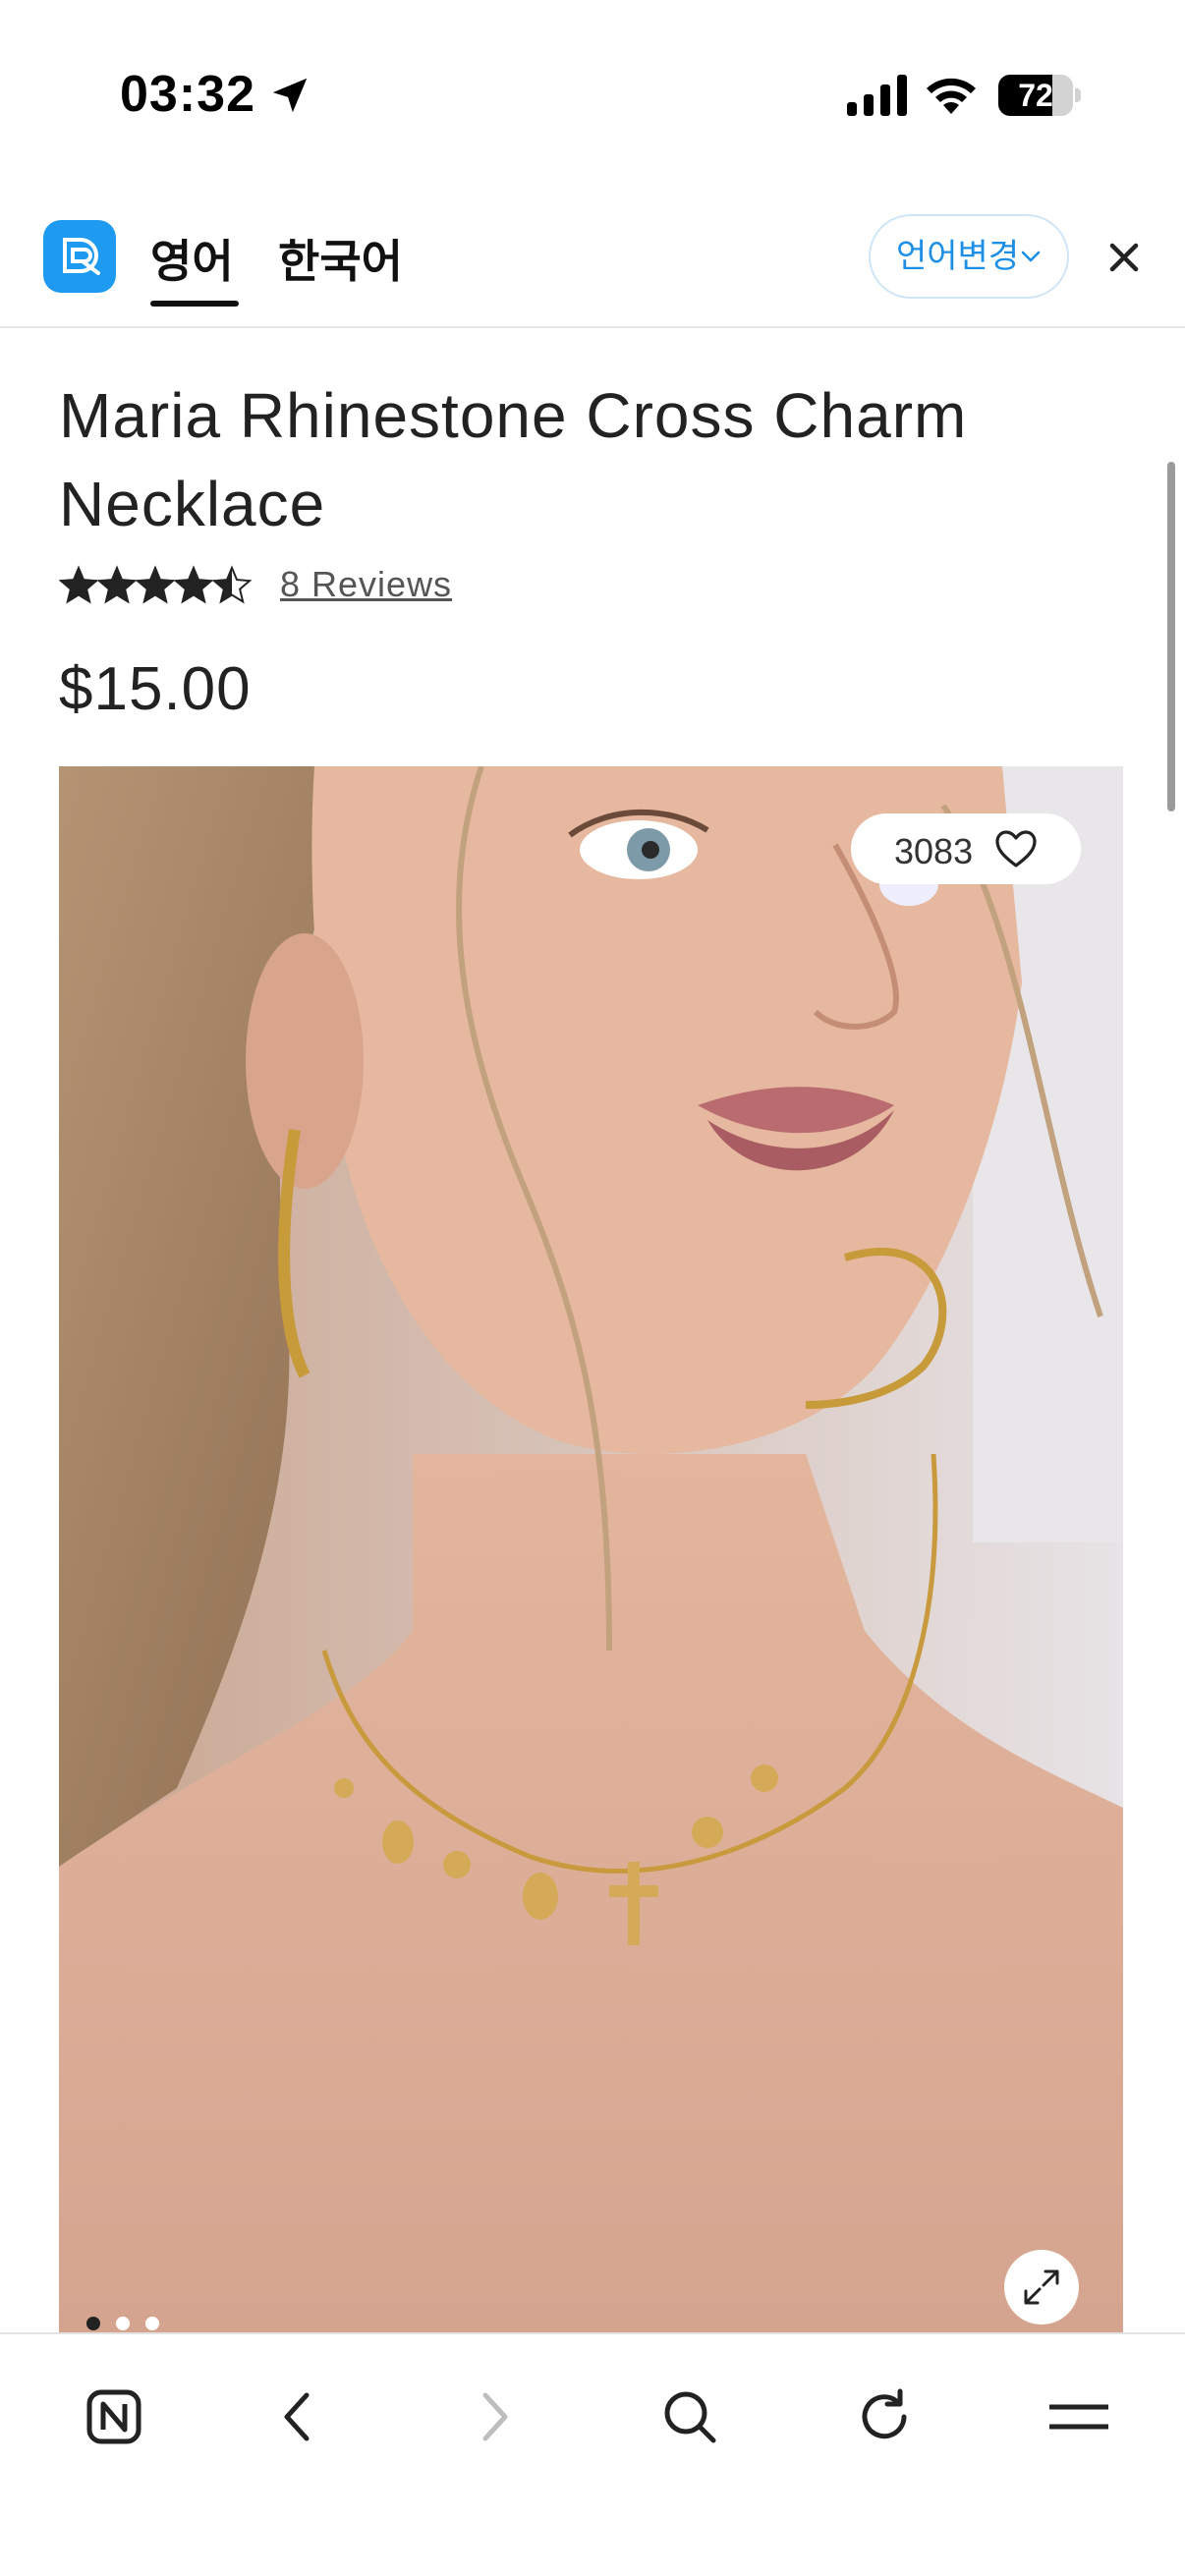 The height and width of the screenshot is (2576, 1185). Describe the element at coordinates (885, 2413) in the screenshot. I see `reload-icon` at that location.